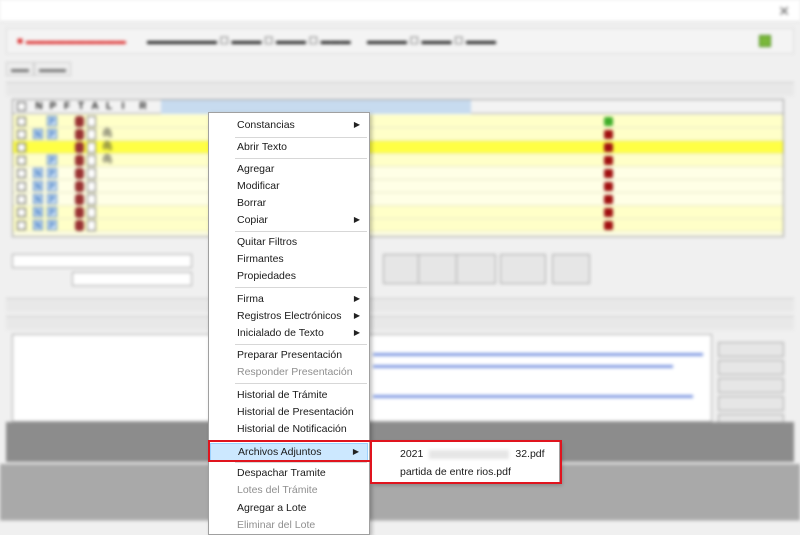 This screenshot has width=800, height=535. What do you see at coordinates (132, 279) in the screenshot?
I see `date-input` at bounding box center [132, 279].